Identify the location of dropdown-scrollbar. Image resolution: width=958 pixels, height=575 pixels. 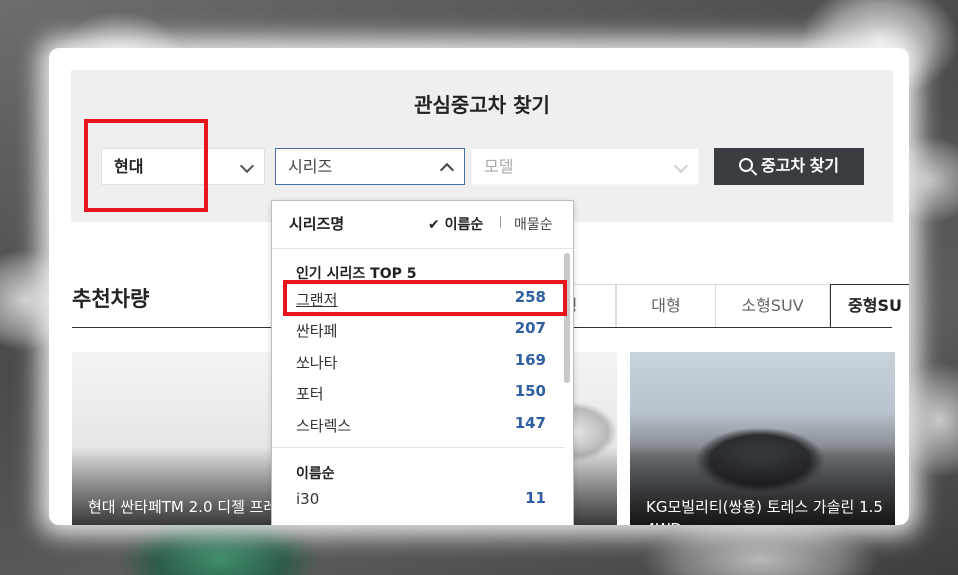
(567, 318).